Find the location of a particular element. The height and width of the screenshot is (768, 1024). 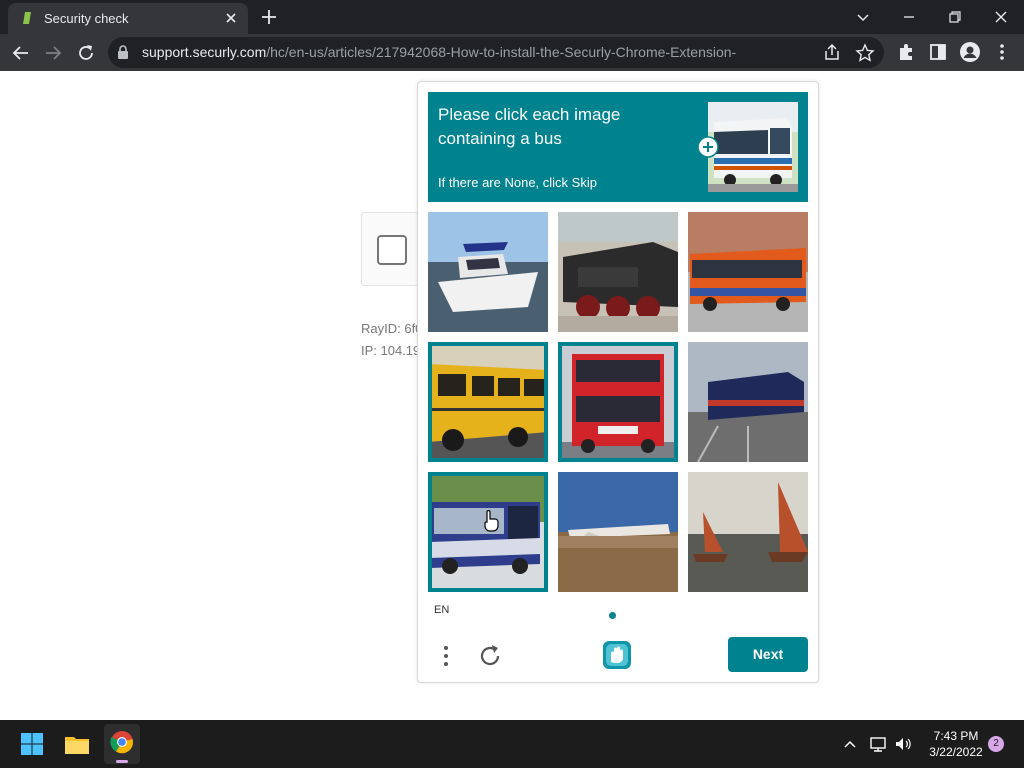

system-clock: 7:43 PM 3/22/2022 is located at coordinates (956, 744).